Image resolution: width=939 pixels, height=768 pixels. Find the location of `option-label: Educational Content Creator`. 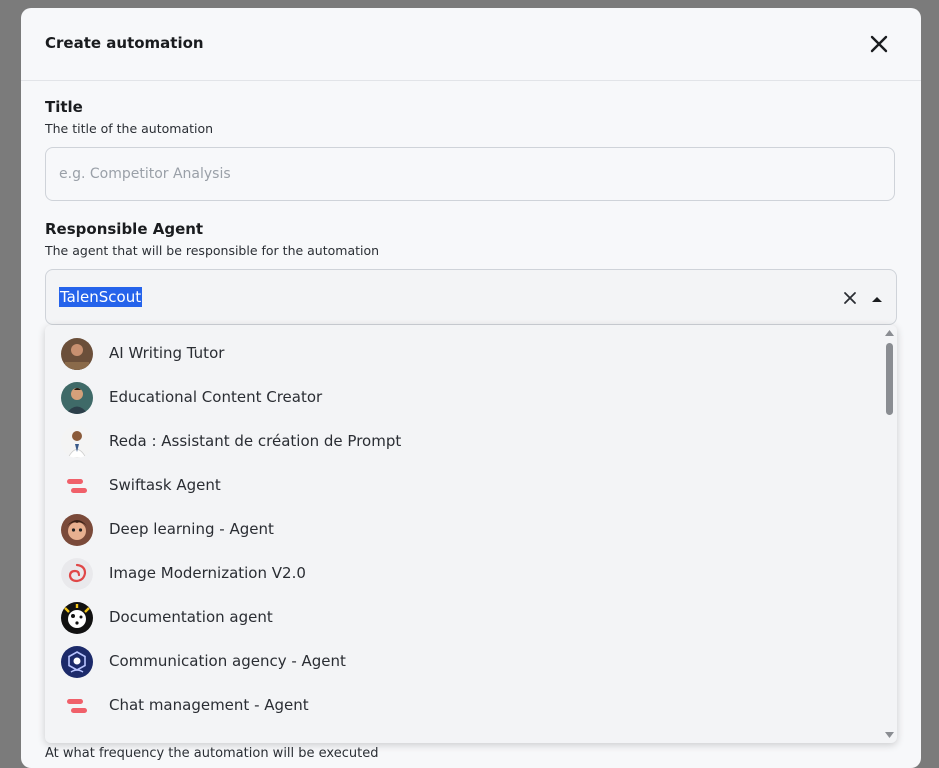

option-label: Educational Content Creator is located at coordinates (216, 397).